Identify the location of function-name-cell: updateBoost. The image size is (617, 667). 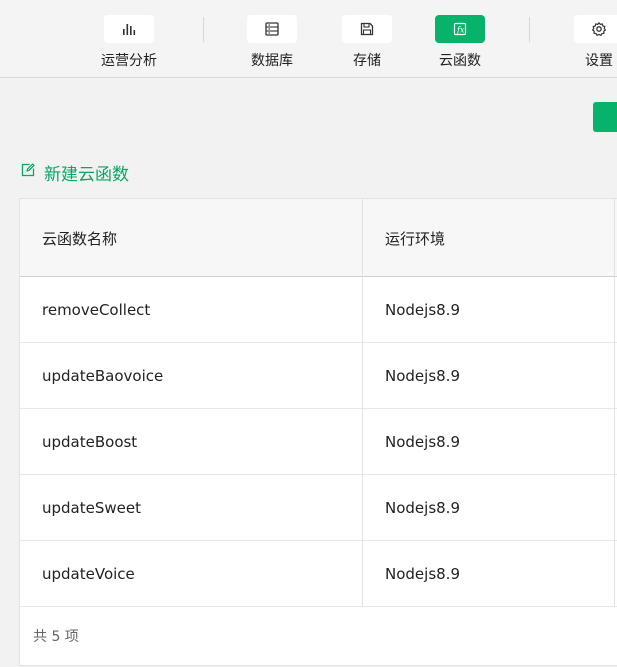
(191, 442).